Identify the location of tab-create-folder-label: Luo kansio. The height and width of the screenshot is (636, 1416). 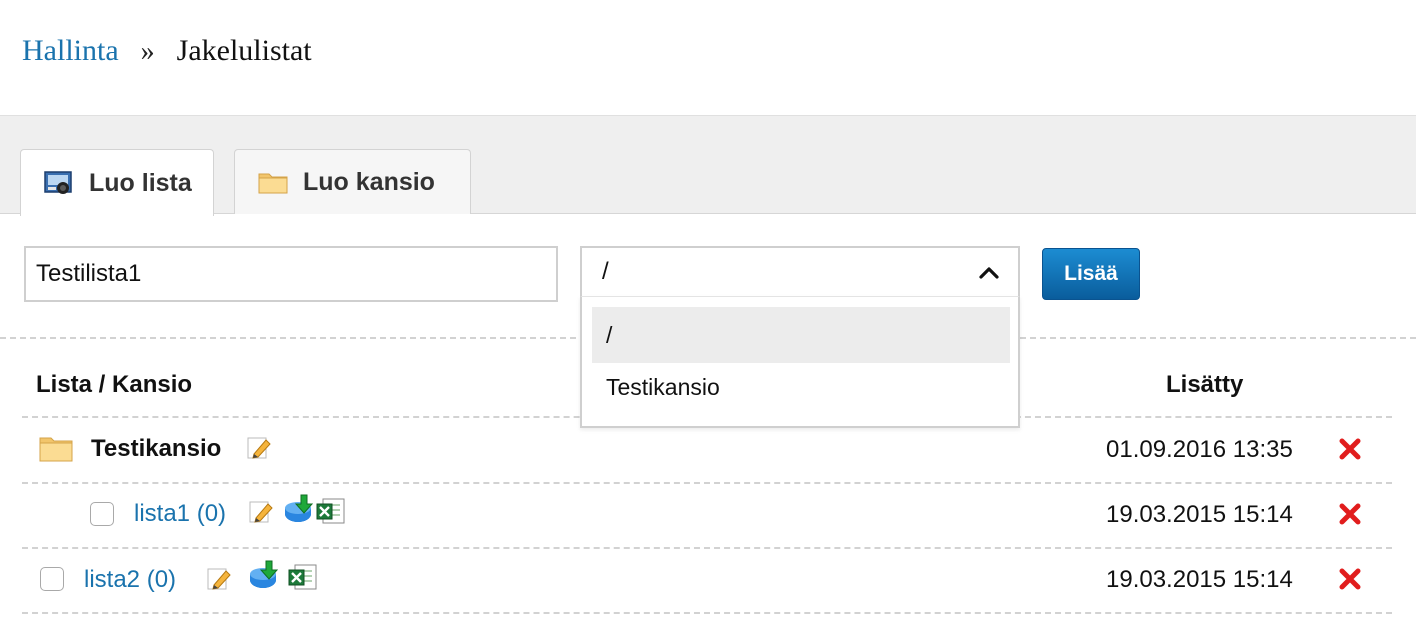
(369, 181).